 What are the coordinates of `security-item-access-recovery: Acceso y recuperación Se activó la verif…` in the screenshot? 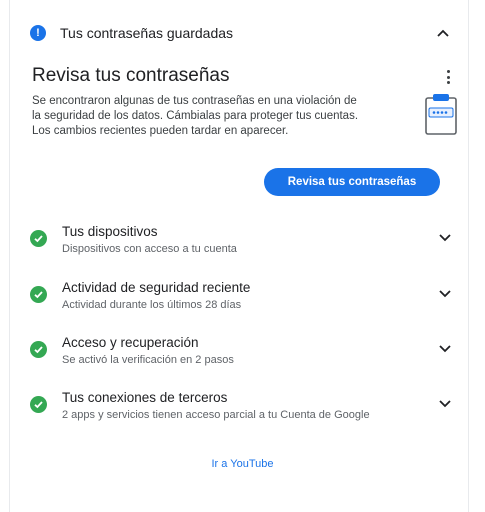 It's located at (245, 357).